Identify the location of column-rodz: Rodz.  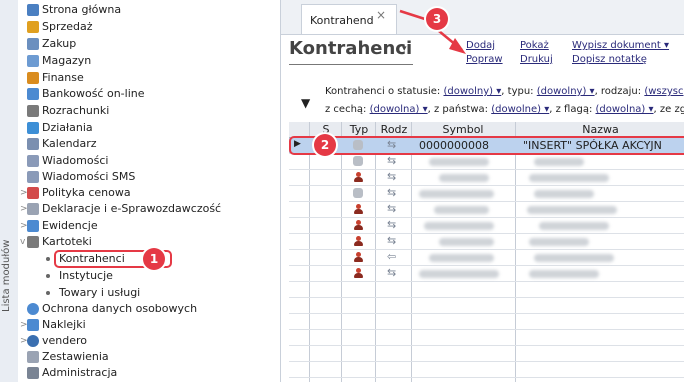
(394, 129).